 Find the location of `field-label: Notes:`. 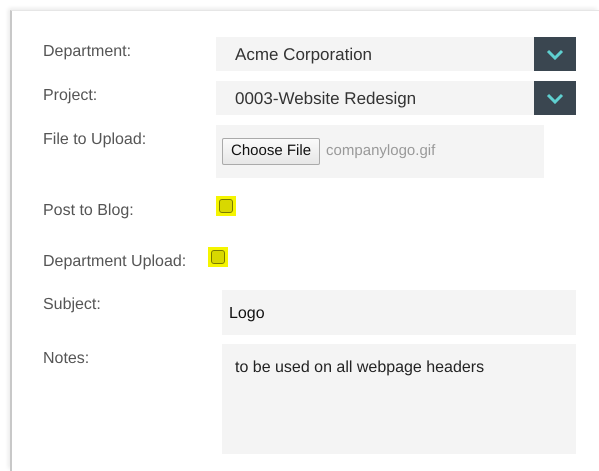

field-label: Notes: is located at coordinates (66, 359).